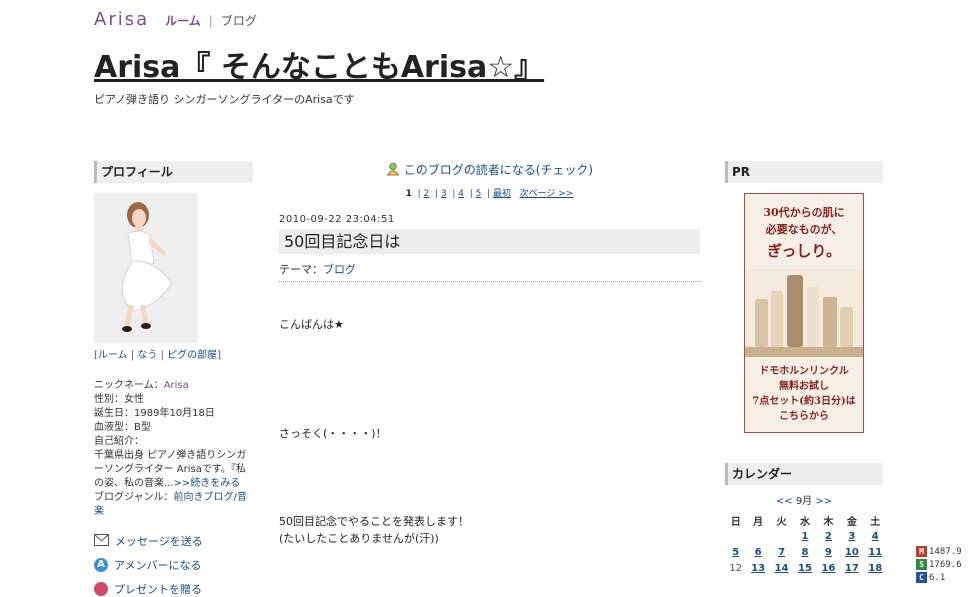  What do you see at coordinates (781, 568) in the screenshot?
I see `calendar-day: 14` at bounding box center [781, 568].